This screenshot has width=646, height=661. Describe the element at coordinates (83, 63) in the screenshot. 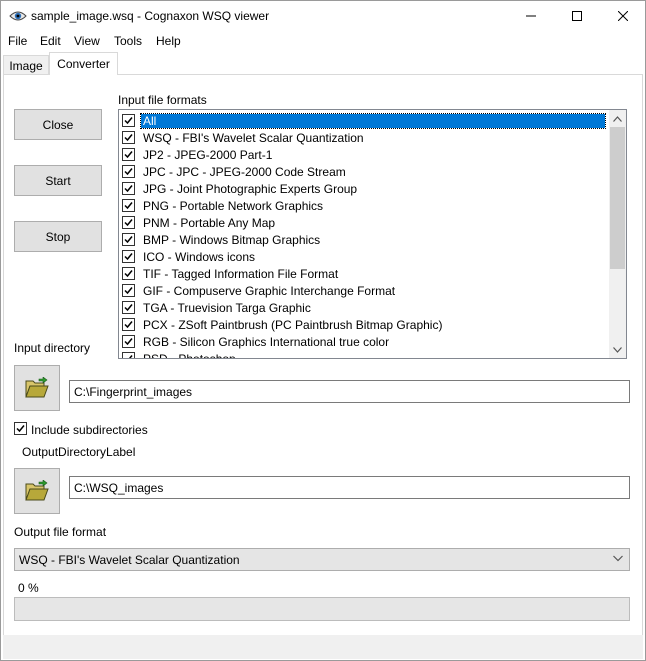

I see `tab-converter: Converter` at that location.